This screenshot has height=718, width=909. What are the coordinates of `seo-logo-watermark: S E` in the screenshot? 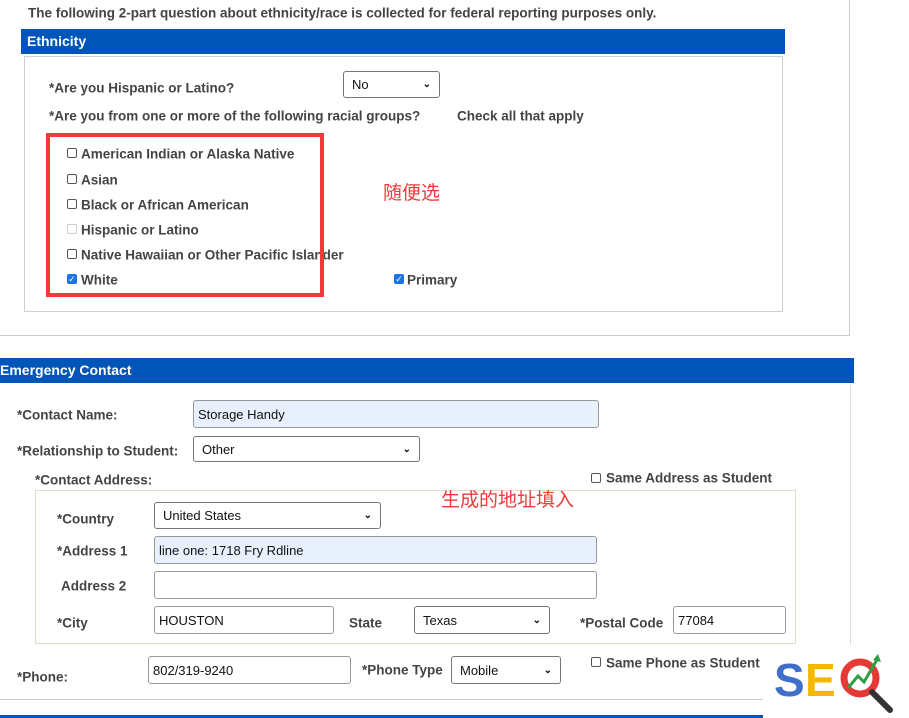 It's located at (833, 683).